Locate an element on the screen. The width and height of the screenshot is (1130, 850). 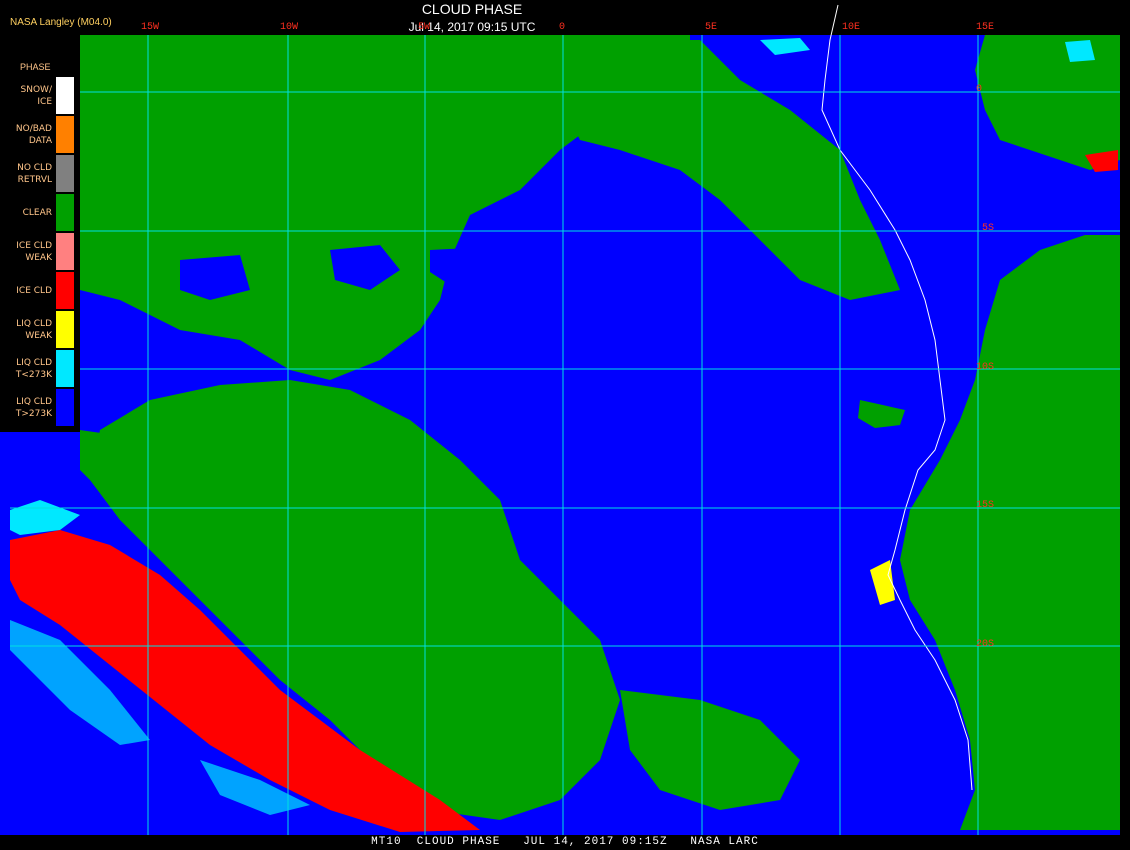
legend-item: ICE CLD is located at coordinates (42, 291).